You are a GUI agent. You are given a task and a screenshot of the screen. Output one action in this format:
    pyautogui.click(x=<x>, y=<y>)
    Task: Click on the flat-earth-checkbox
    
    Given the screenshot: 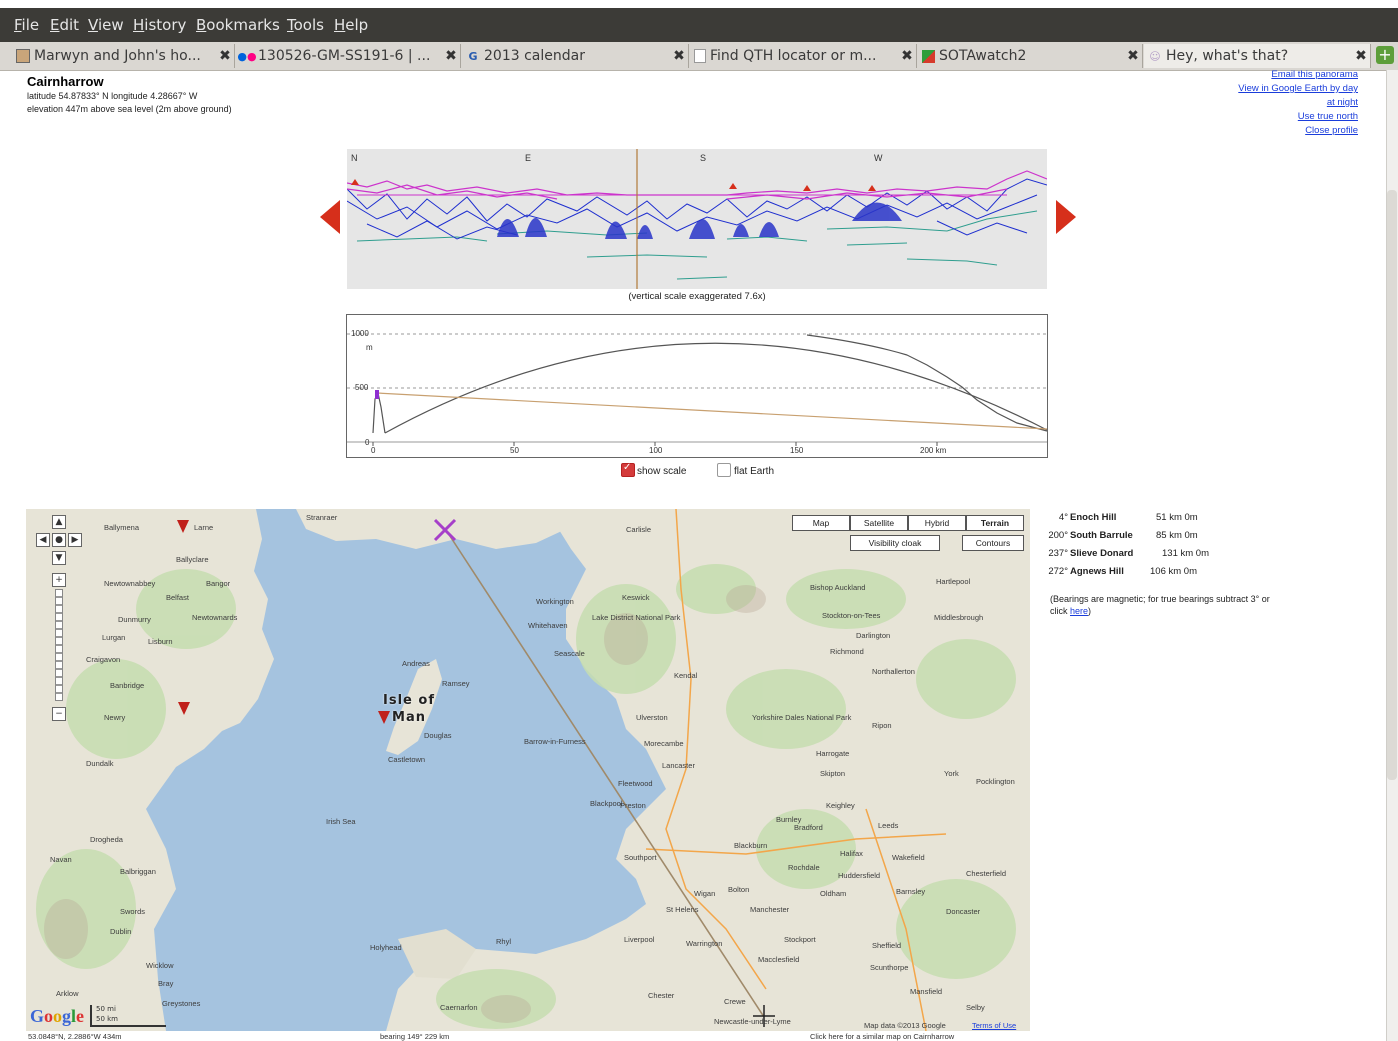 What is the action you would take?
    pyautogui.click(x=724, y=470)
    